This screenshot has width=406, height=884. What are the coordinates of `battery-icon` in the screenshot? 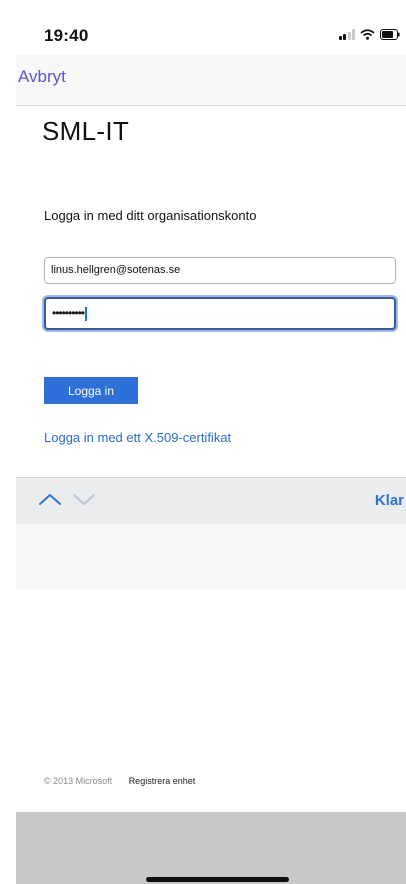 It's located at (390, 34).